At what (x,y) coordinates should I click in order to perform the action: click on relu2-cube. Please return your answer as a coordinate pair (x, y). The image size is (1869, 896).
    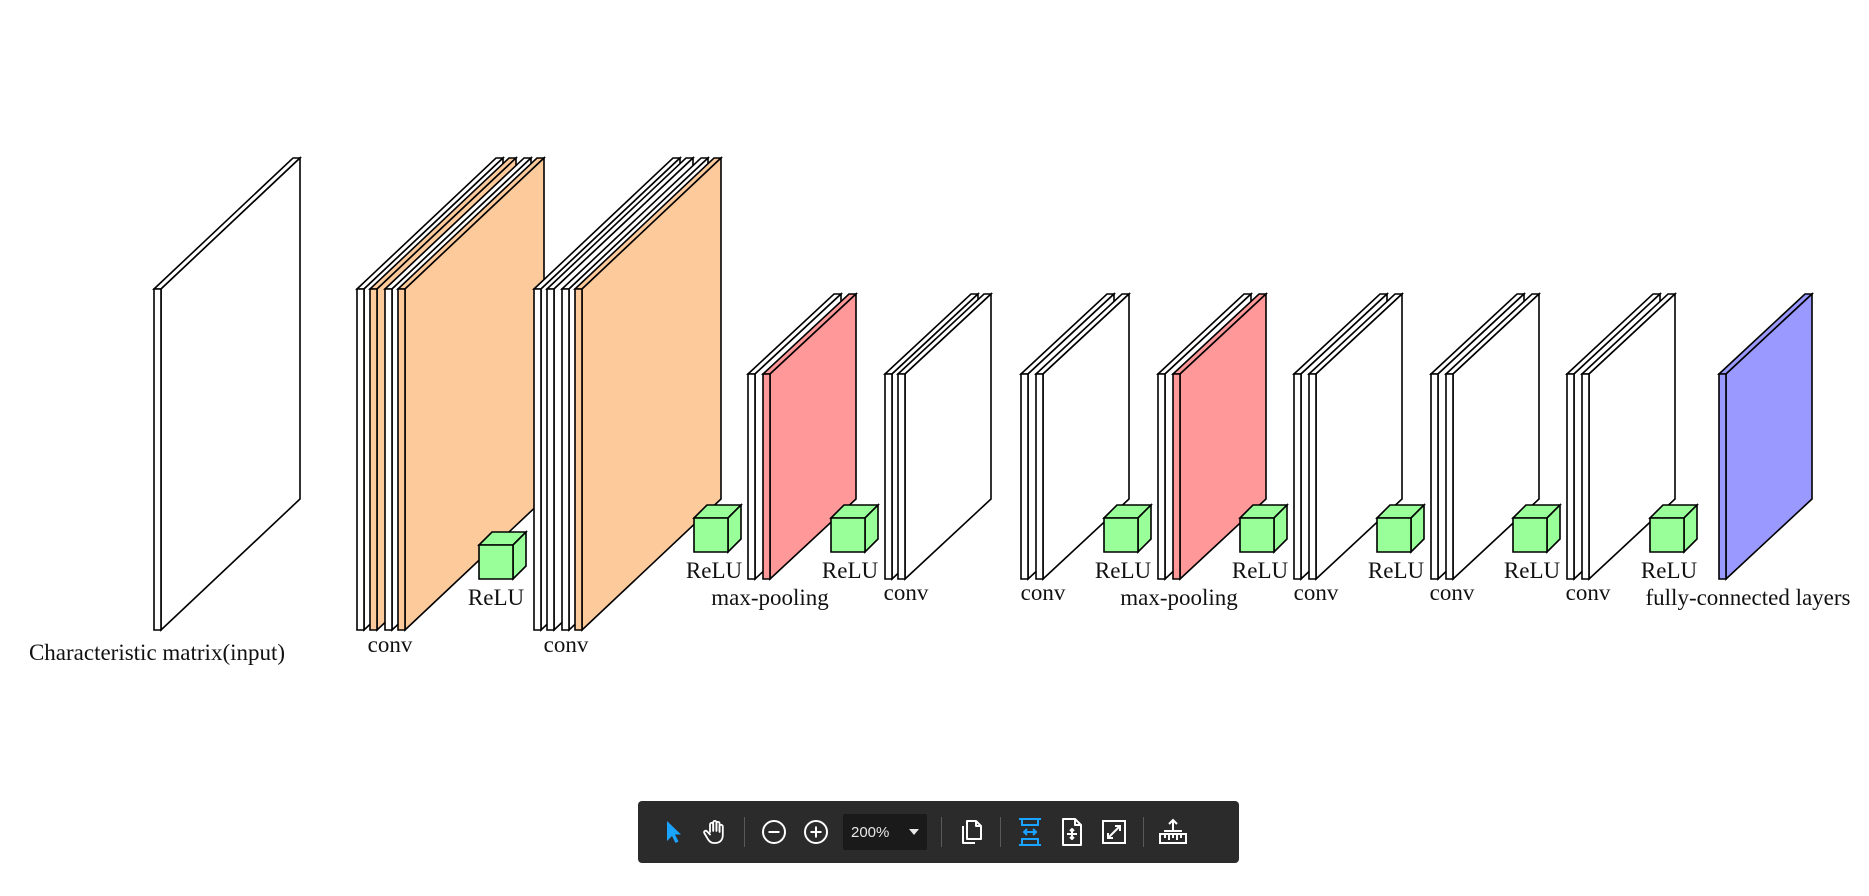
    Looking at the image, I should click on (717, 528).